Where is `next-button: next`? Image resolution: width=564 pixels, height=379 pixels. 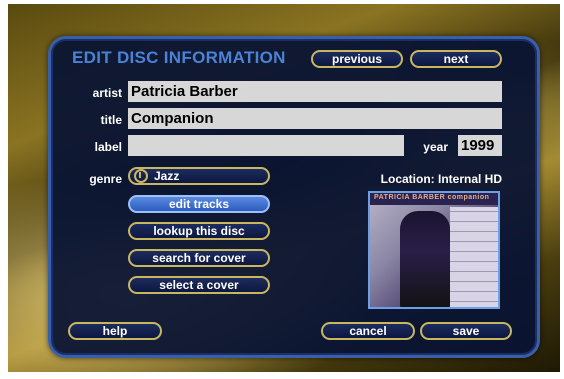 next-button: next is located at coordinates (456, 59).